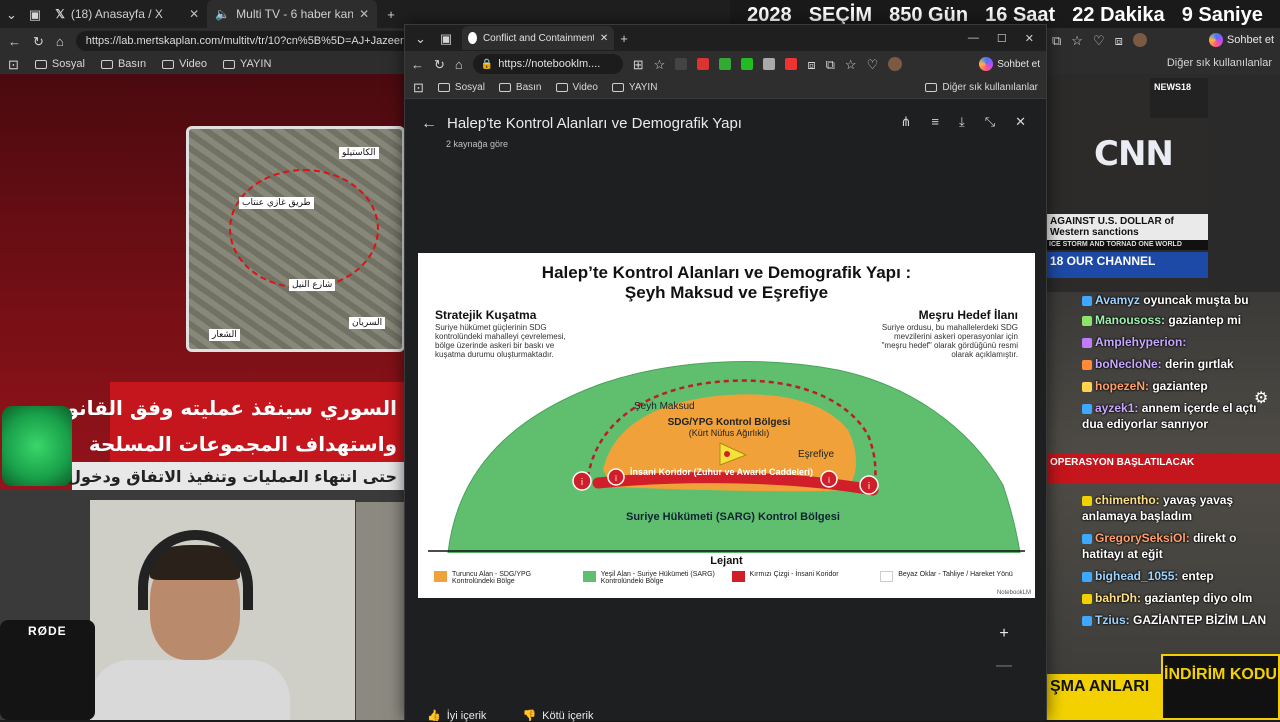 The width and height of the screenshot is (1280, 722). Describe the element at coordinates (1112, 620) in the screenshot. I see `chat-username: Tzius:` at that location.